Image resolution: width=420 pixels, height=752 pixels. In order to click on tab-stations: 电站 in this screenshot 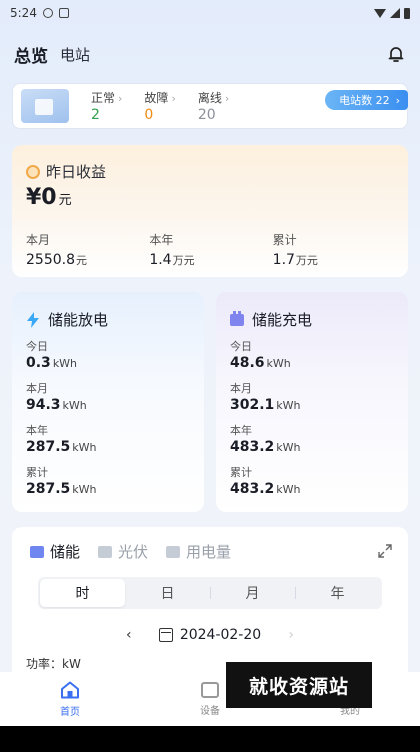, I will do `click(75, 54)`.